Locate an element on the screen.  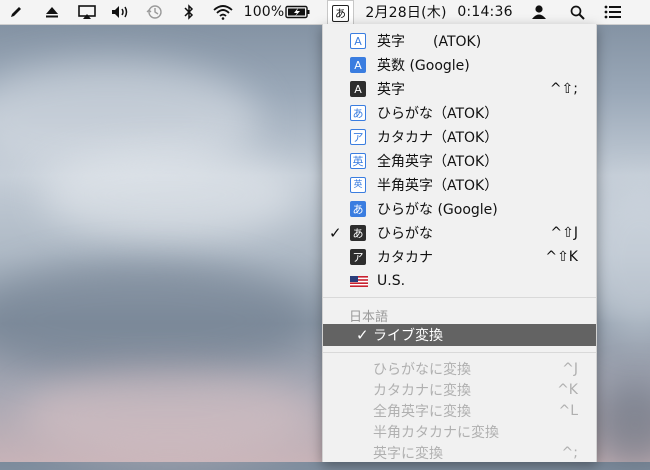
menu-item-convert-hankaku-katakana: 半角カタカナに変換 is located at coordinates (459, 431).